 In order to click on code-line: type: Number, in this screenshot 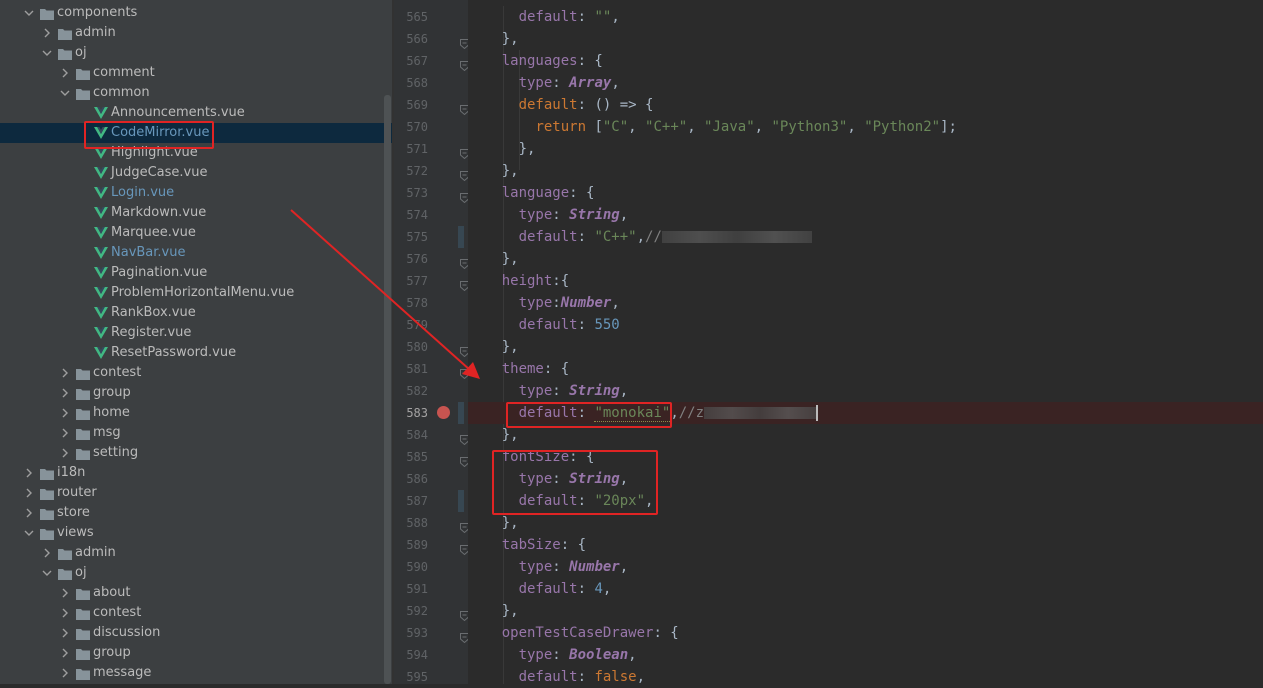, I will do `click(865, 567)`.